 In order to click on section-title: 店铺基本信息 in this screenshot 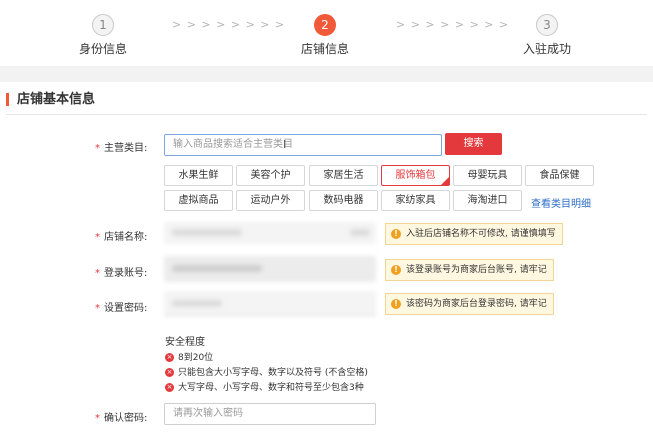, I will do `click(50, 99)`.